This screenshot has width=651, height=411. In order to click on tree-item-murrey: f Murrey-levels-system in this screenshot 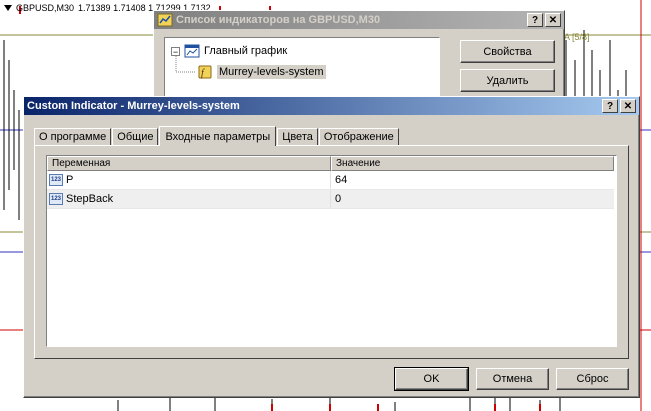, I will do `click(261, 72)`.